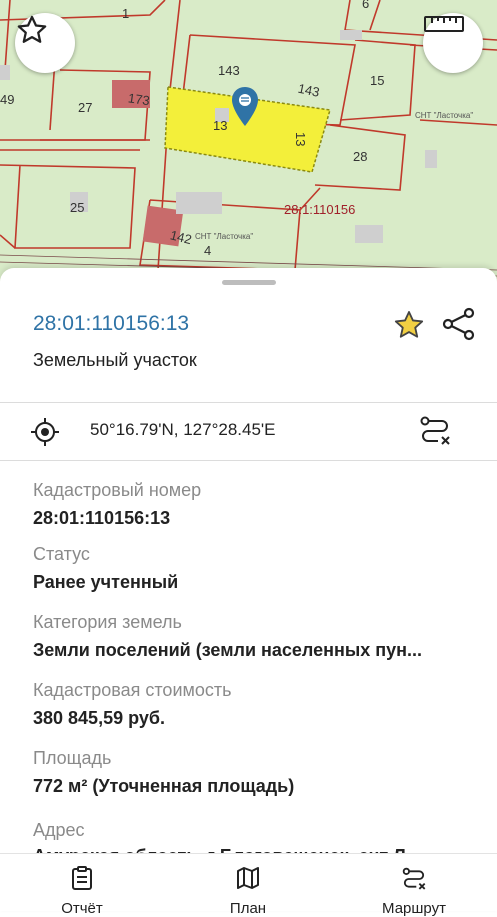 Image resolution: width=497 pixels, height=917 pixels. I want to click on map-label: 4, so click(207, 250).